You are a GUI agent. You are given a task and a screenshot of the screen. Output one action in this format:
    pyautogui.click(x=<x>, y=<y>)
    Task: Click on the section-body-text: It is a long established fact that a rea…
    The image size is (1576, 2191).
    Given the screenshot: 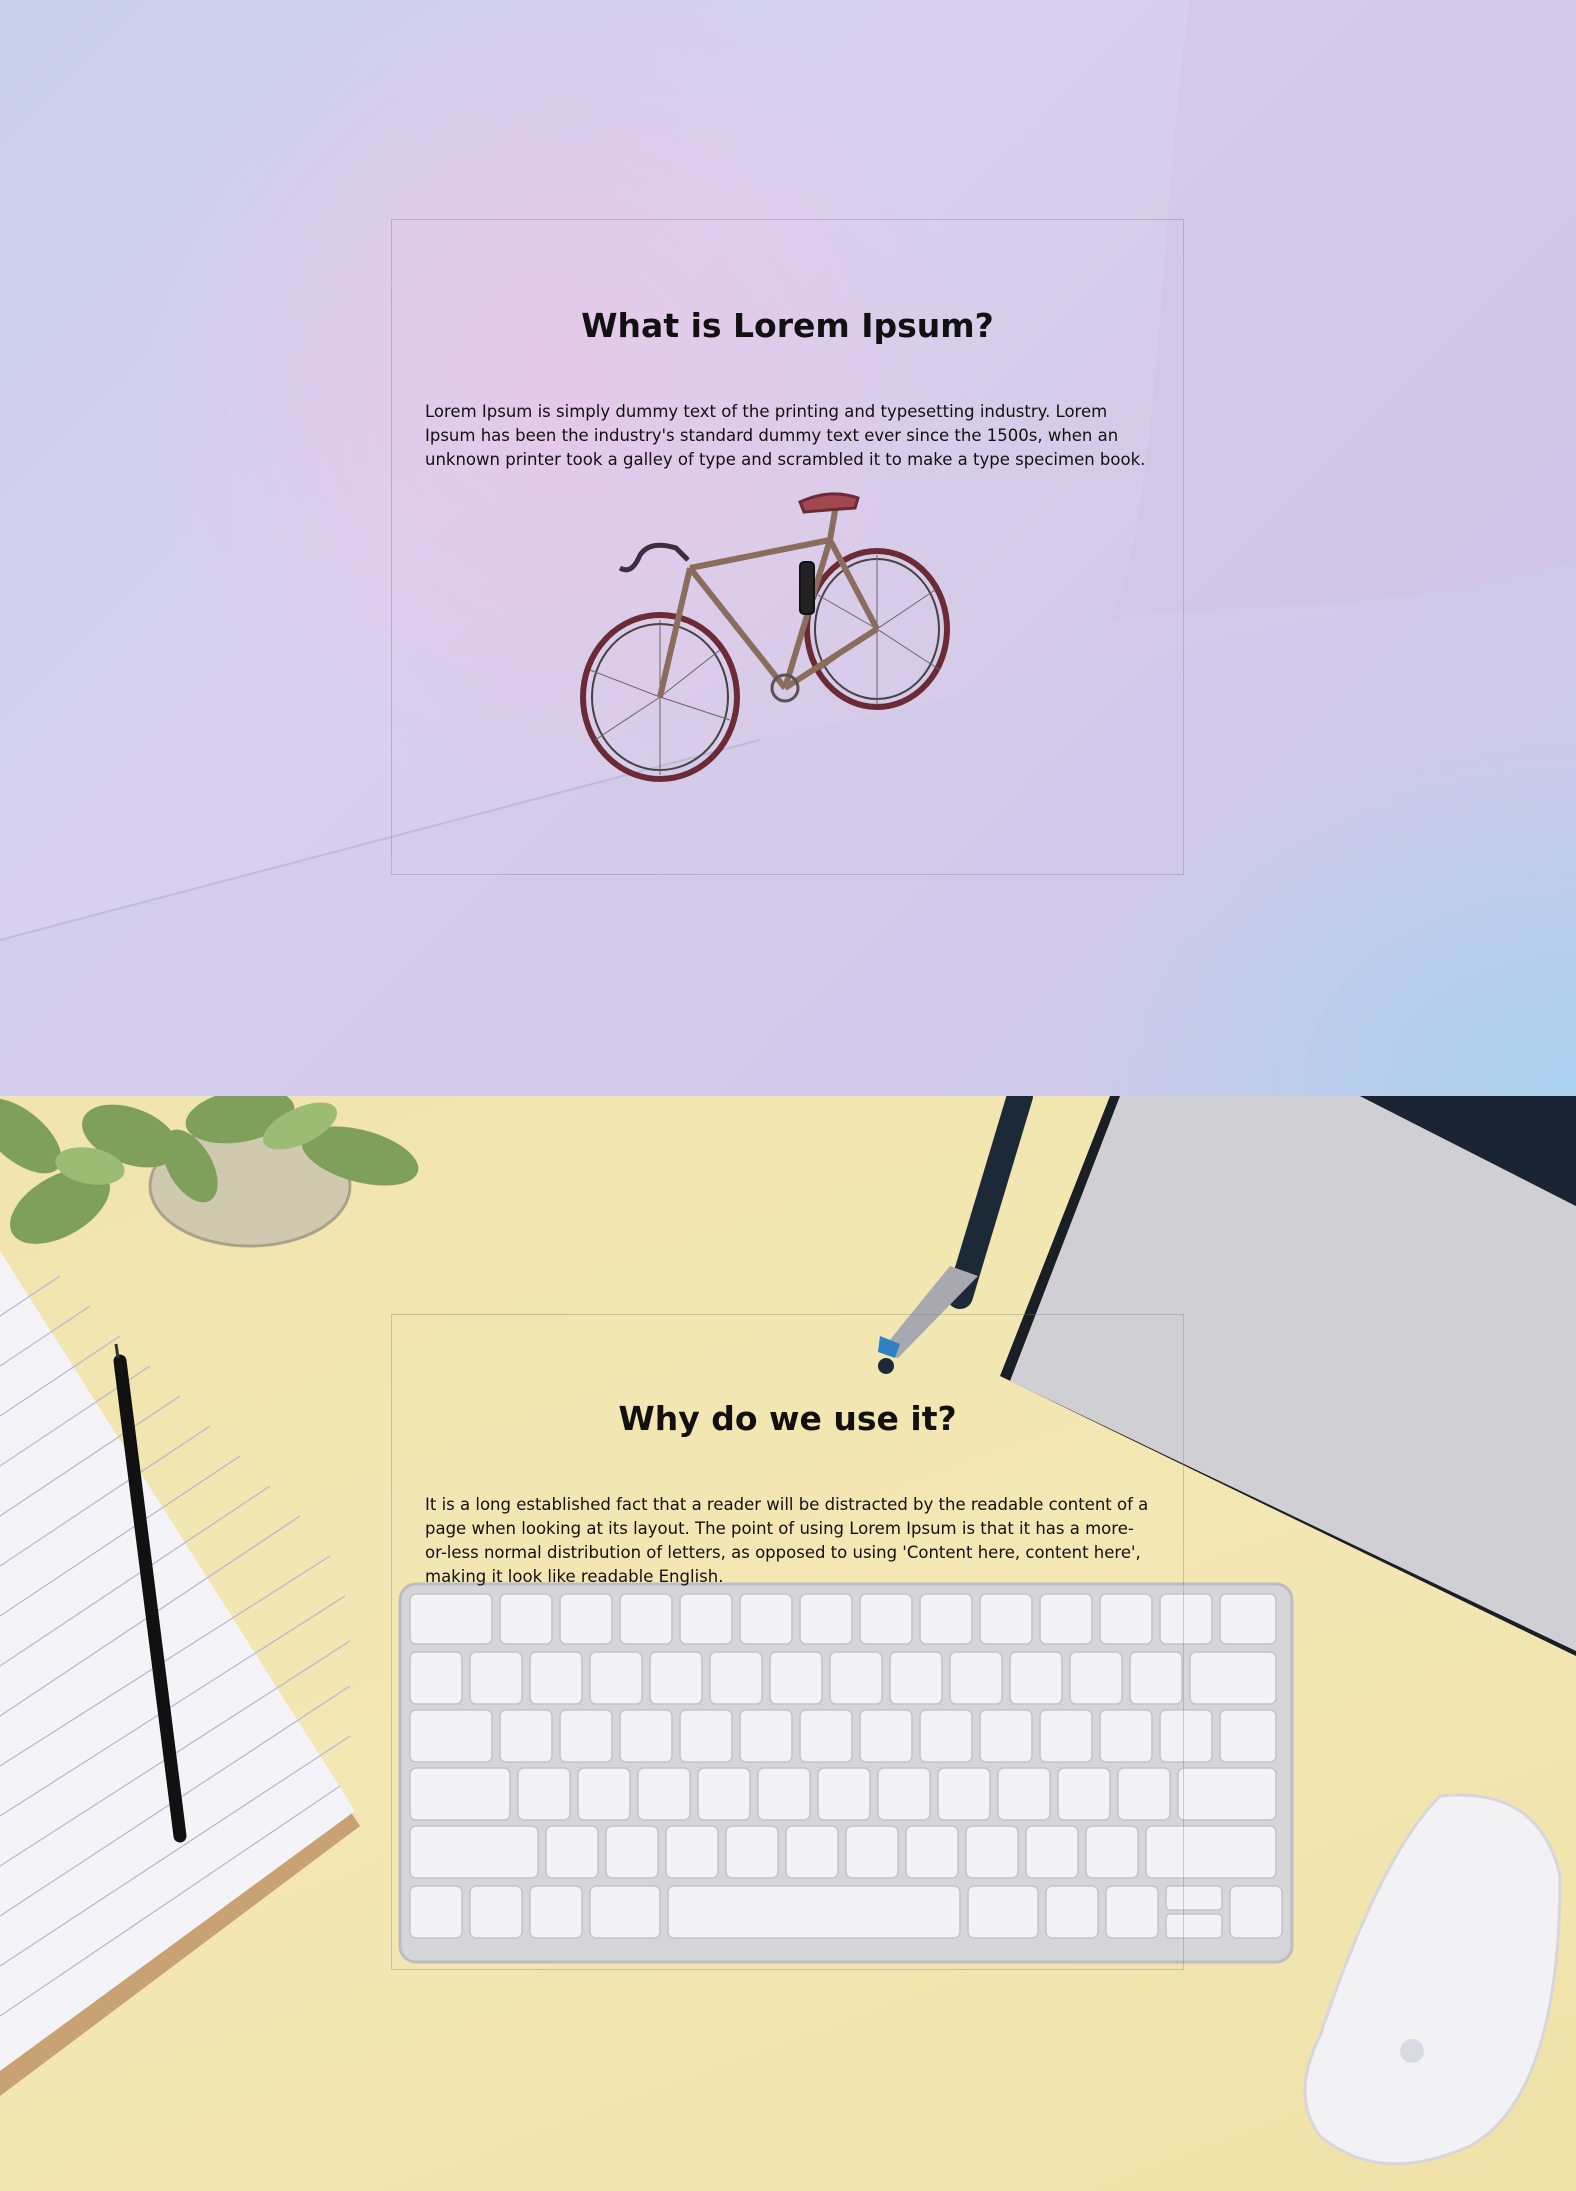 What is the action you would take?
    pyautogui.click(x=787, y=1540)
    